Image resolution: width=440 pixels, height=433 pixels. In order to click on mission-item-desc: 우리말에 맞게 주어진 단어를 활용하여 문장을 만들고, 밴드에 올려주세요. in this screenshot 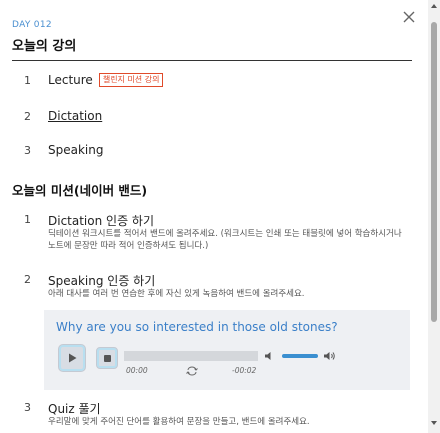, I will do `click(179, 422)`.